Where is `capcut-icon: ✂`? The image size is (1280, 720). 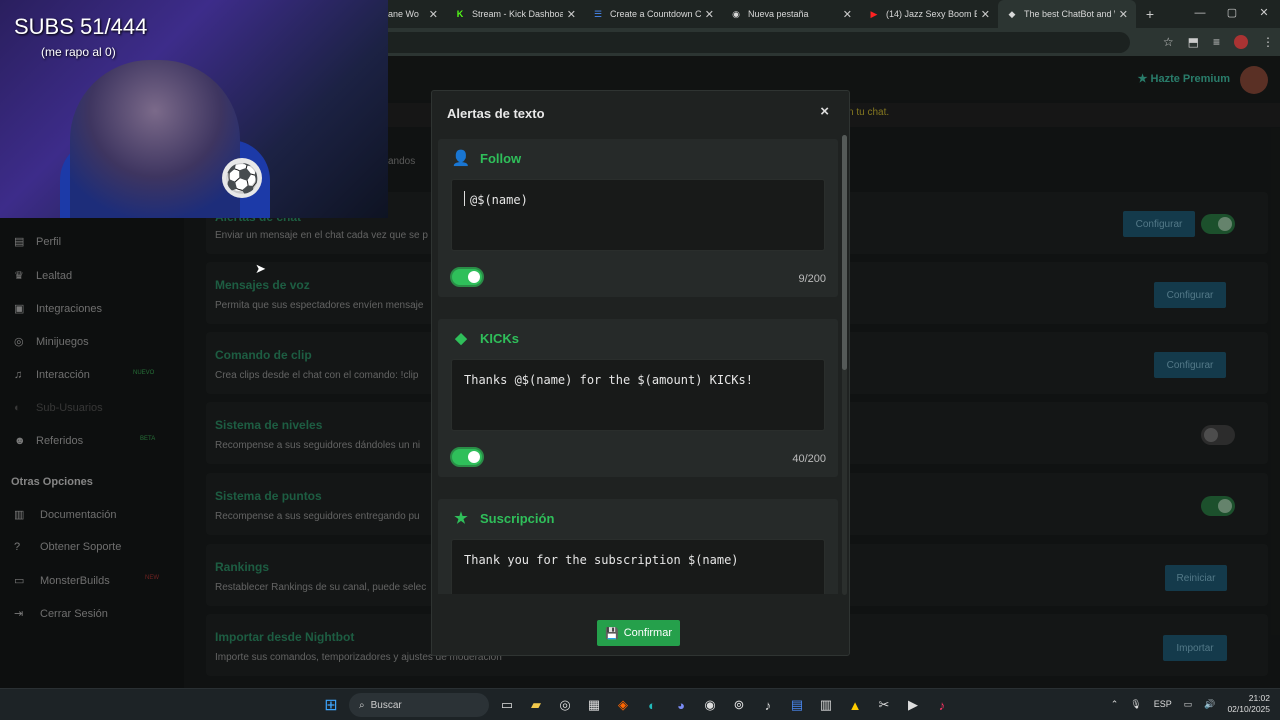 capcut-icon: ✂ is located at coordinates (884, 705).